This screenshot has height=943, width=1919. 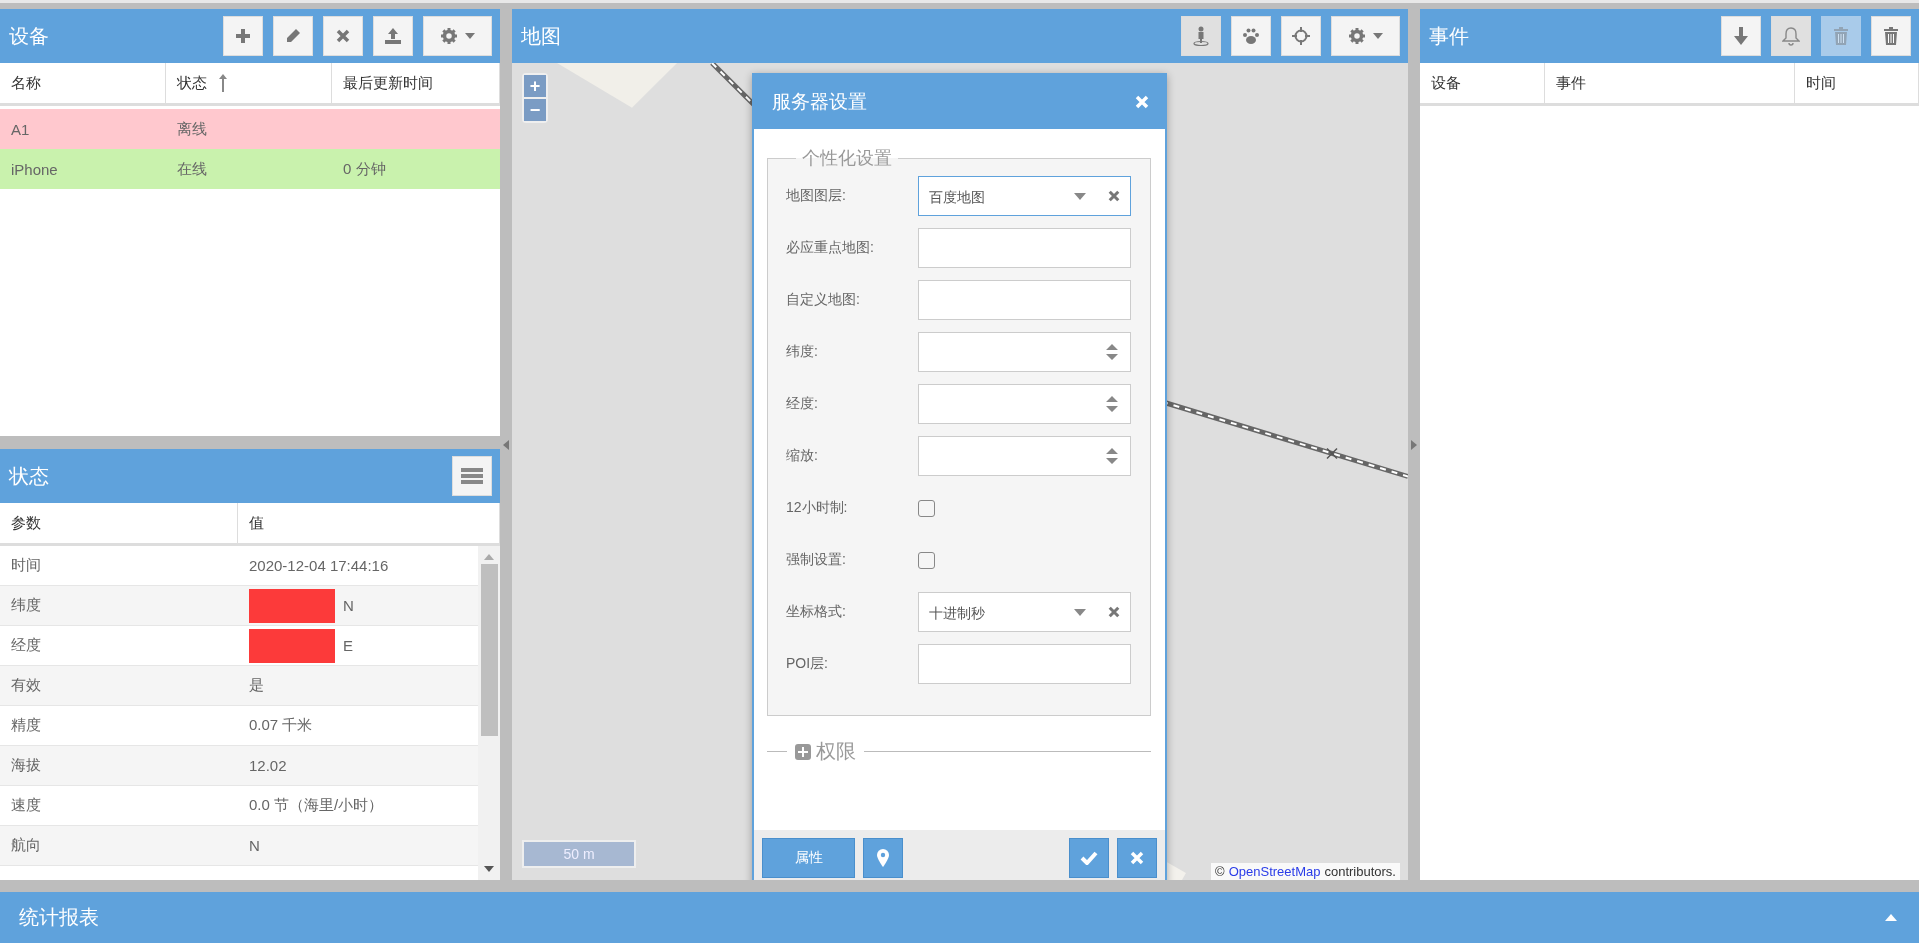 What do you see at coordinates (802, 404) in the screenshot?
I see `field-label: 经度:` at bounding box center [802, 404].